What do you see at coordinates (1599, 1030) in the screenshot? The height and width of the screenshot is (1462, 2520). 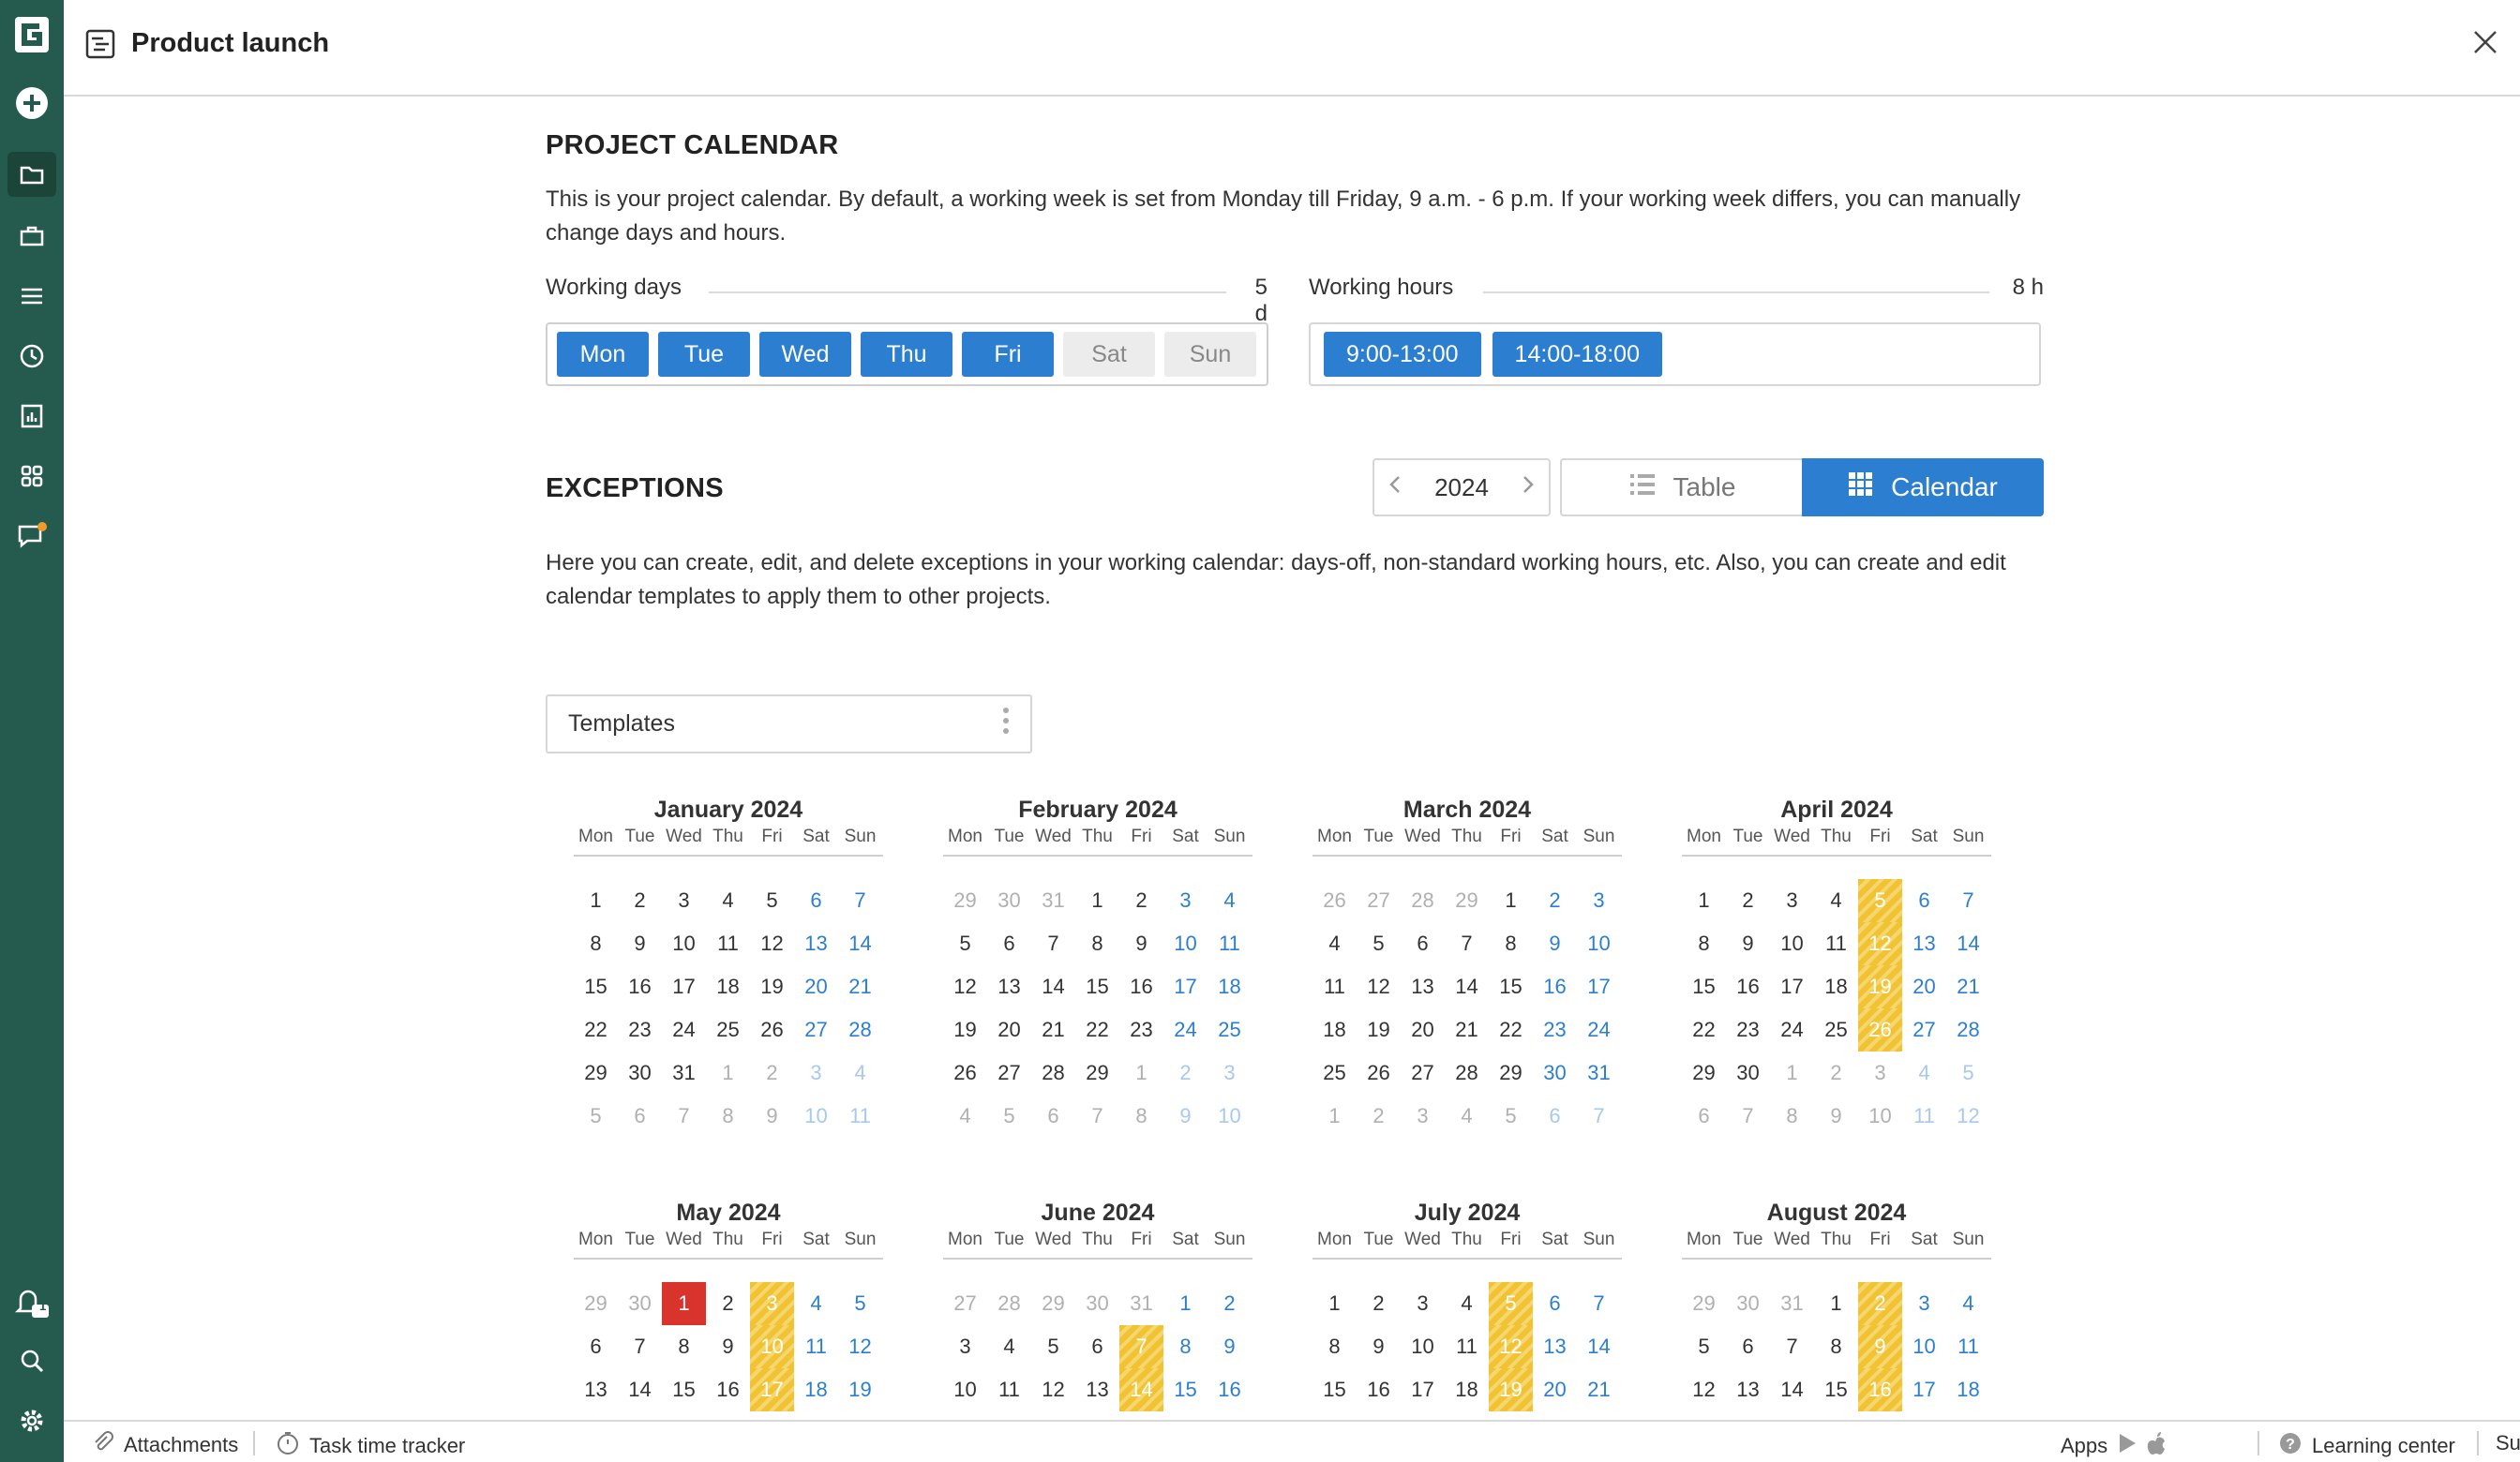 I see `calendar-day: 24` at bounding box center [1599, 1030].